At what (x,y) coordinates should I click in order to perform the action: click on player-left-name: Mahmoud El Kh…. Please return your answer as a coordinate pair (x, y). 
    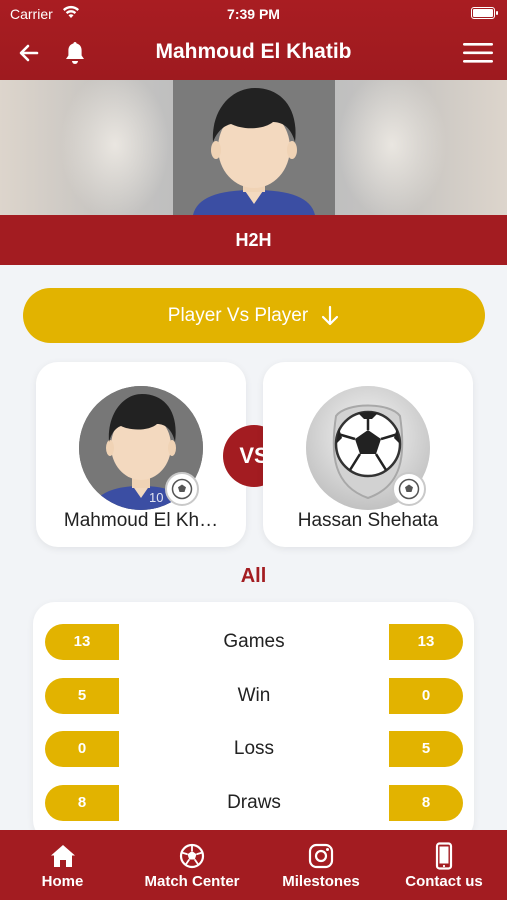
    Looking at the image, I should click on (141, 520).